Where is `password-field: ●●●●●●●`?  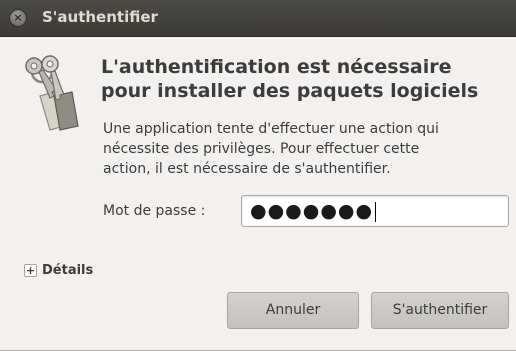
password-field: ●●●●●●● is located at coordinates (375, 211).